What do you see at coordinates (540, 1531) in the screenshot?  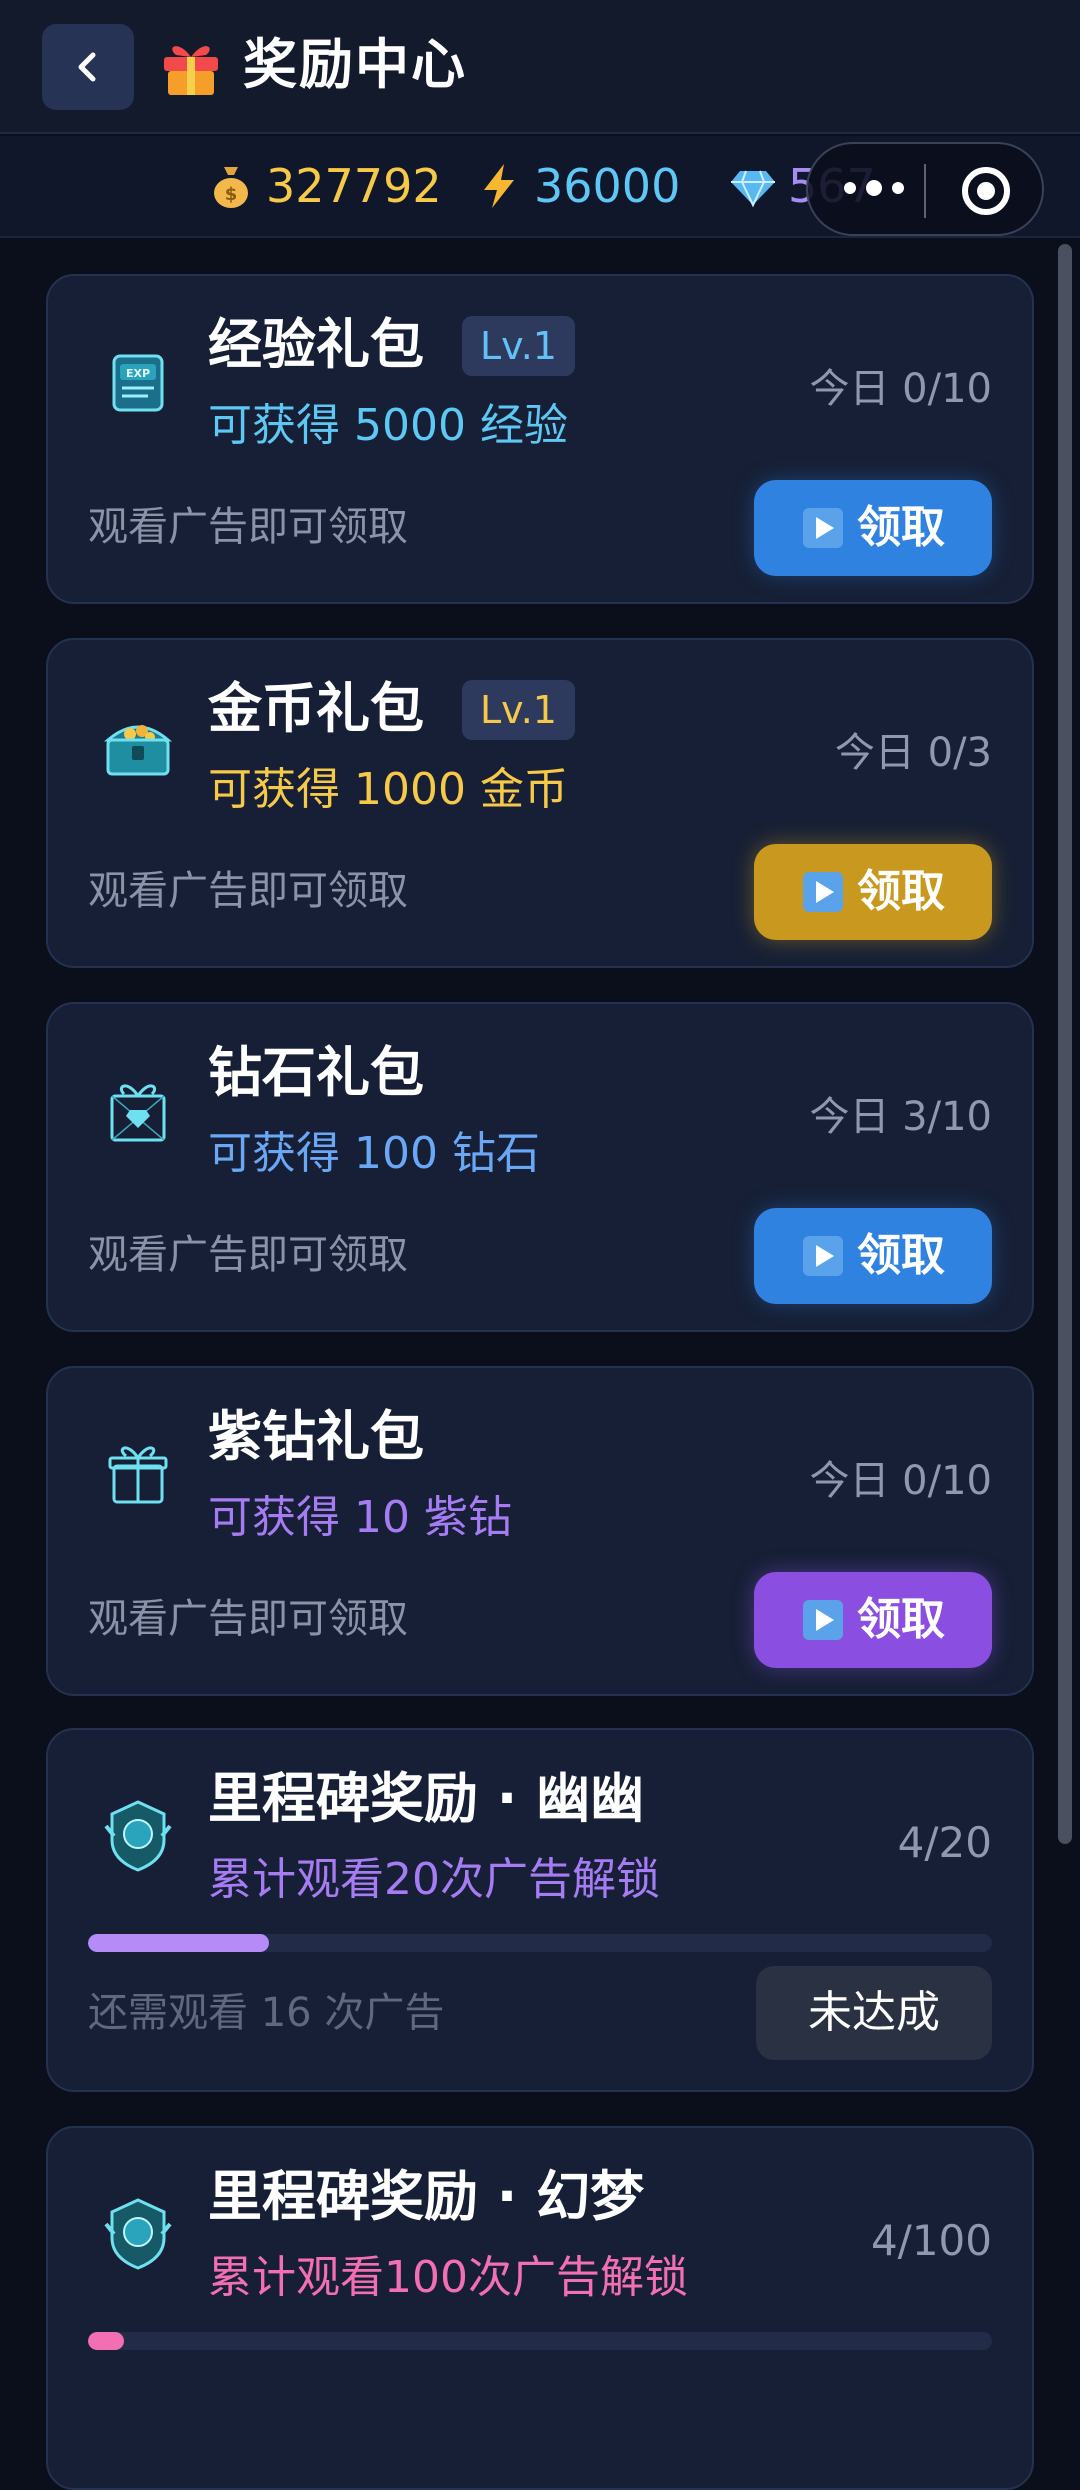 I see `purple-diamond-pack-card: 紫钻礼包 可获得 10 紫钻 今日 0/10 观看广告即可领取 领取` at bounding box center [540, 1531].